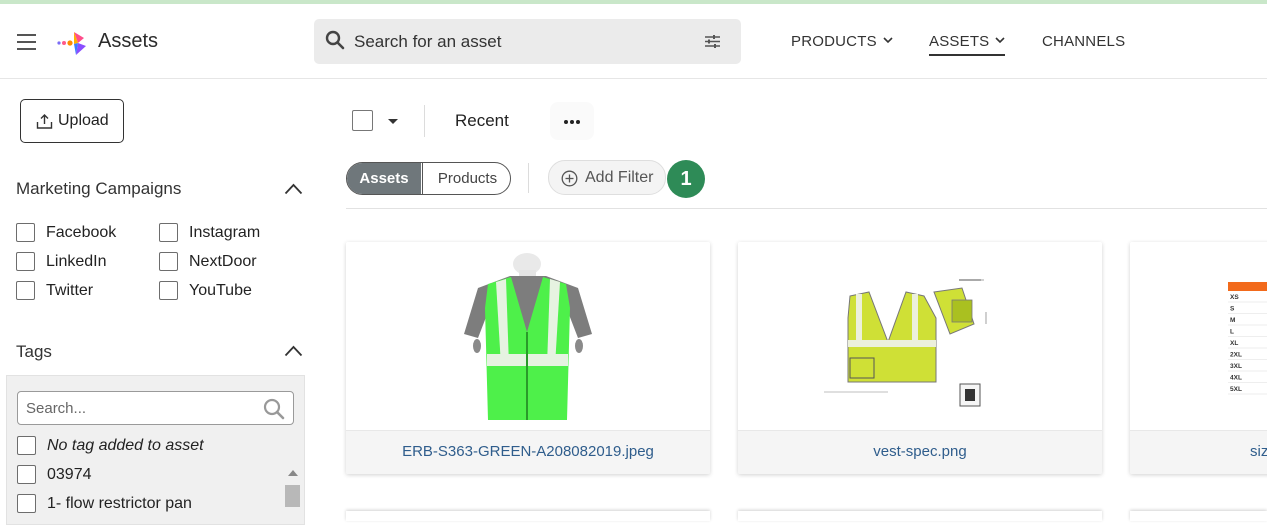  I want to click on size-chart-image: XS SML XL 2XL 3XL 4XL 5XL, so click(1247, 338).